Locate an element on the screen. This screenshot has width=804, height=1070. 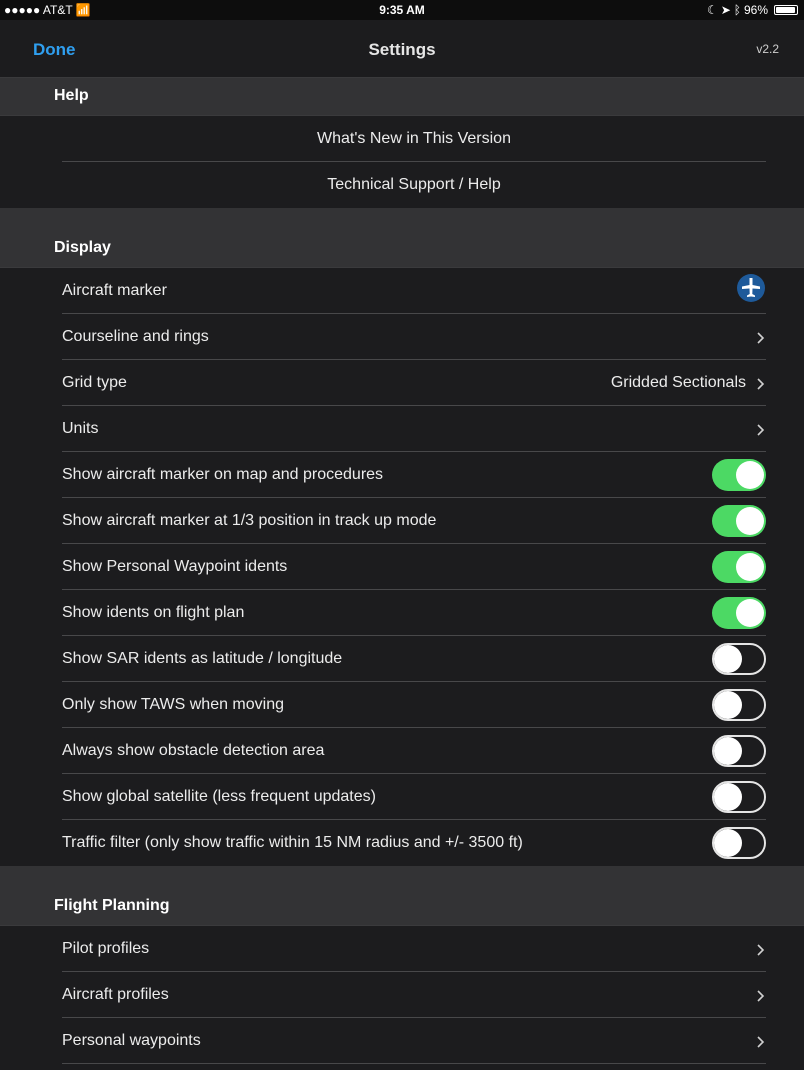
units-label: Units is located at coordinates (80, 428).